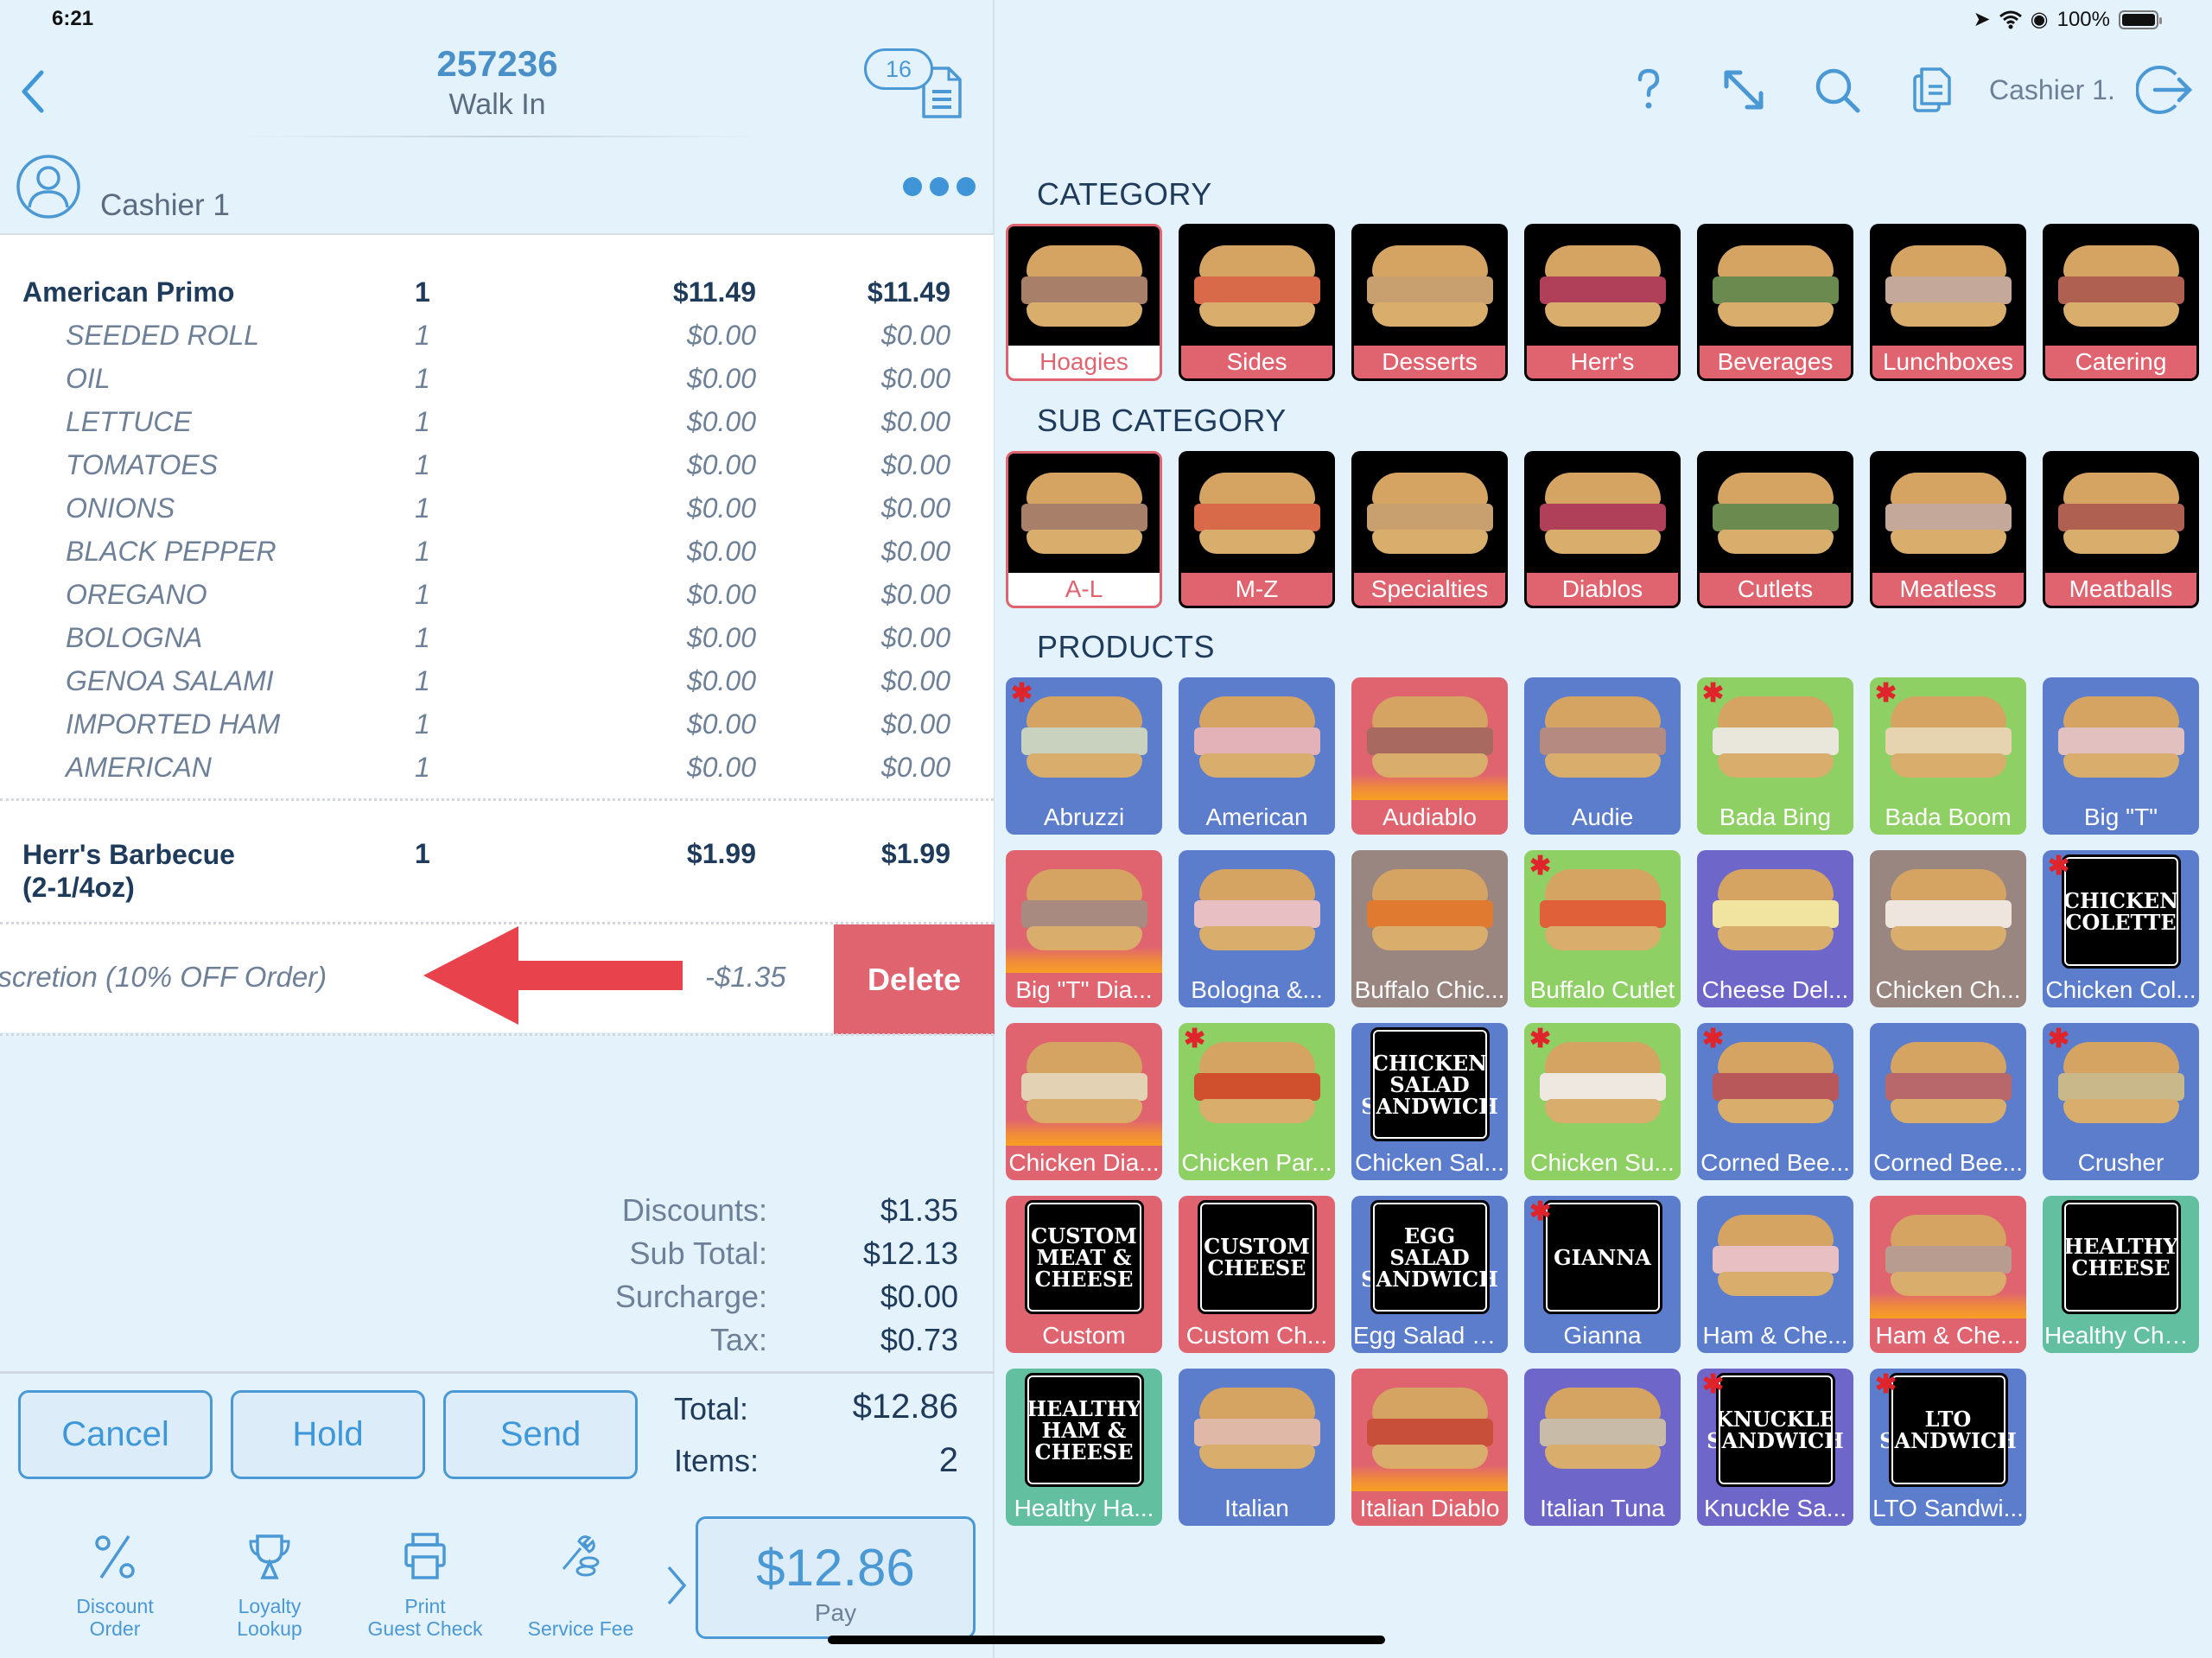 This screenshot has height=1658, width=2212. Describe the element at coordinates (497, 636) in the screenshot. I see `modifier-line: BOLOGNA 1 $0.00 $0.00` at that location.